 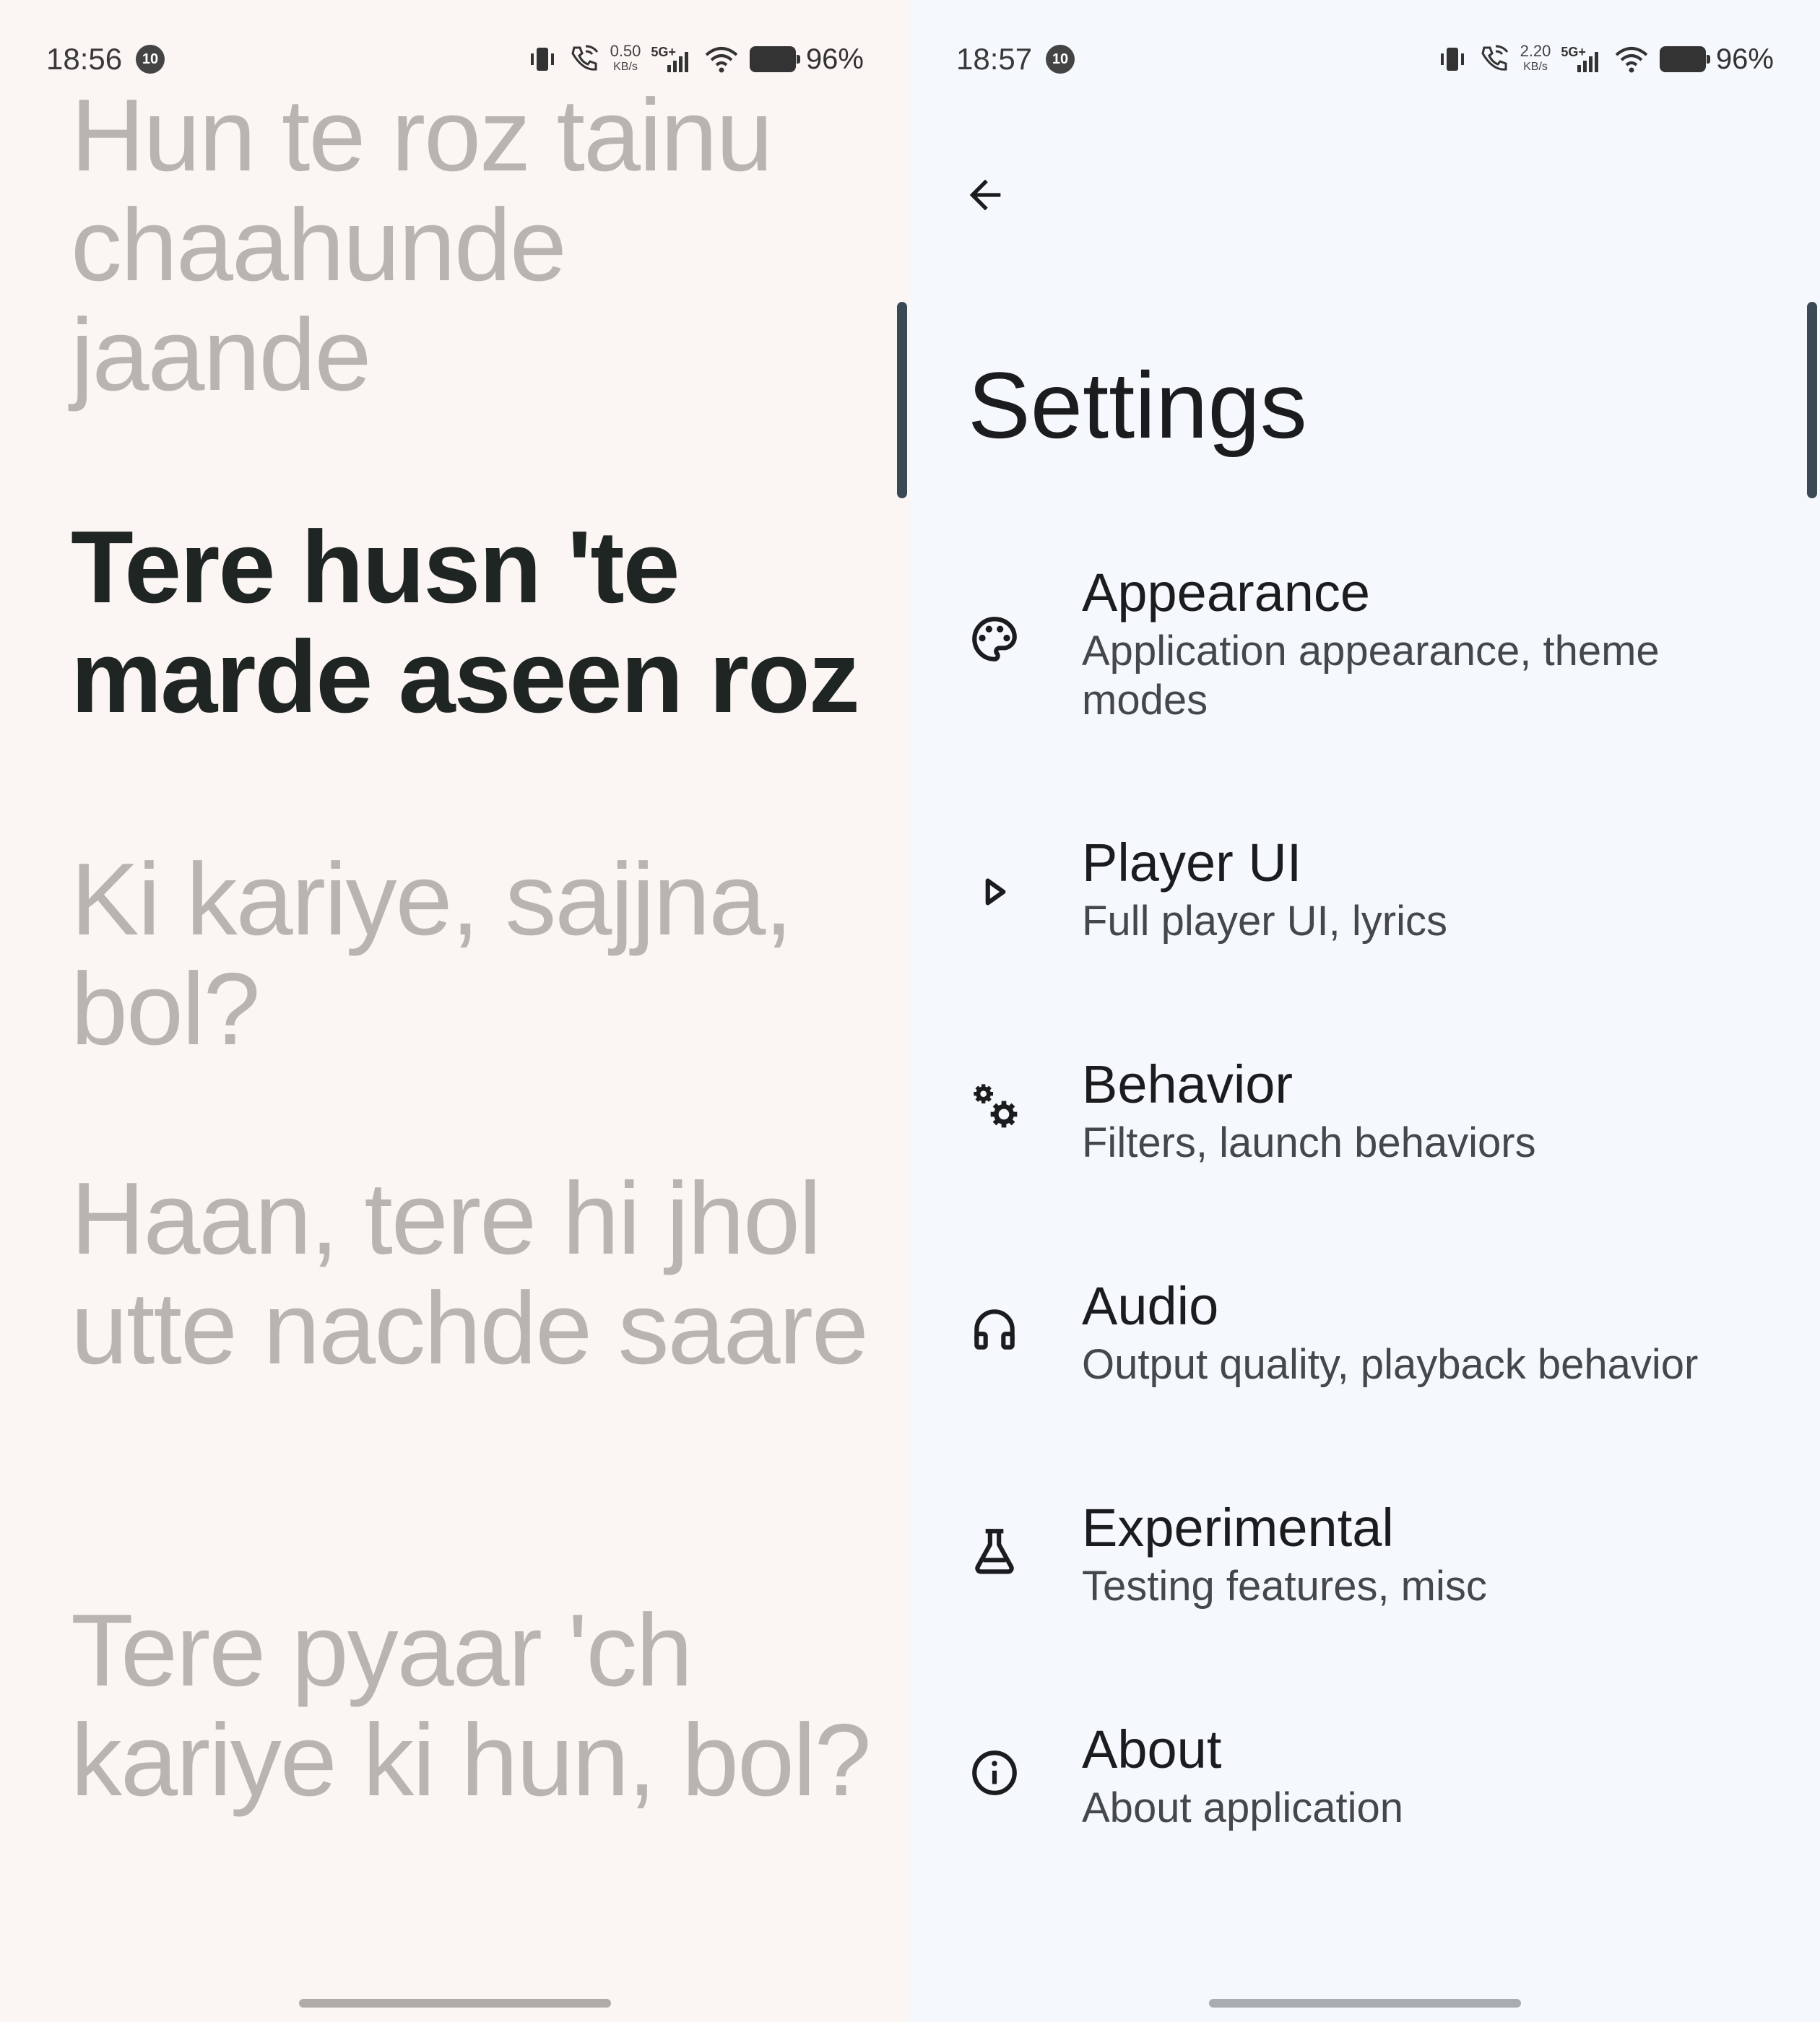 I want to click on lyric-line: Haan, tere hi jhol utte nachde saare, so click(x=475, y=1274).